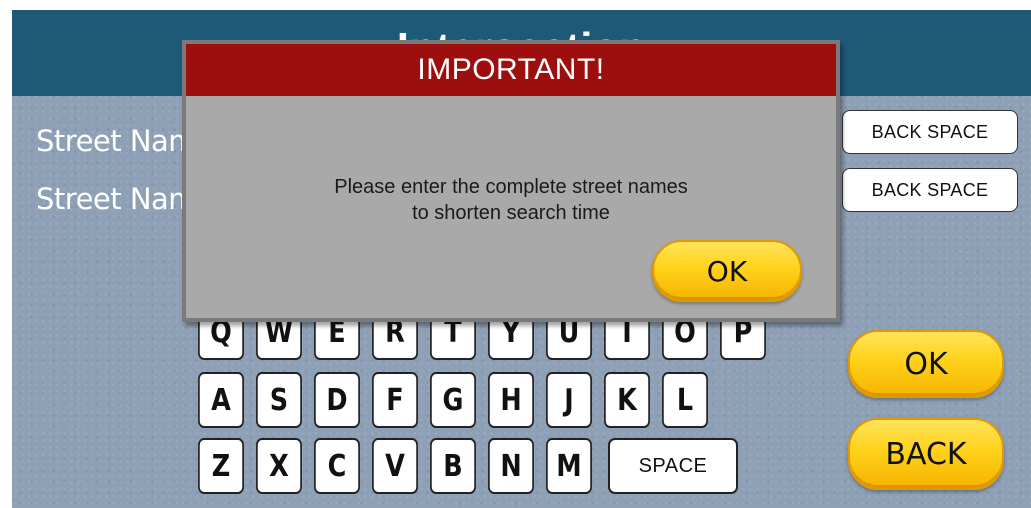  Describe the element at coordinates (116, 199) in the screenshot. I see `street-name-2-label: Street Nam` at that location.